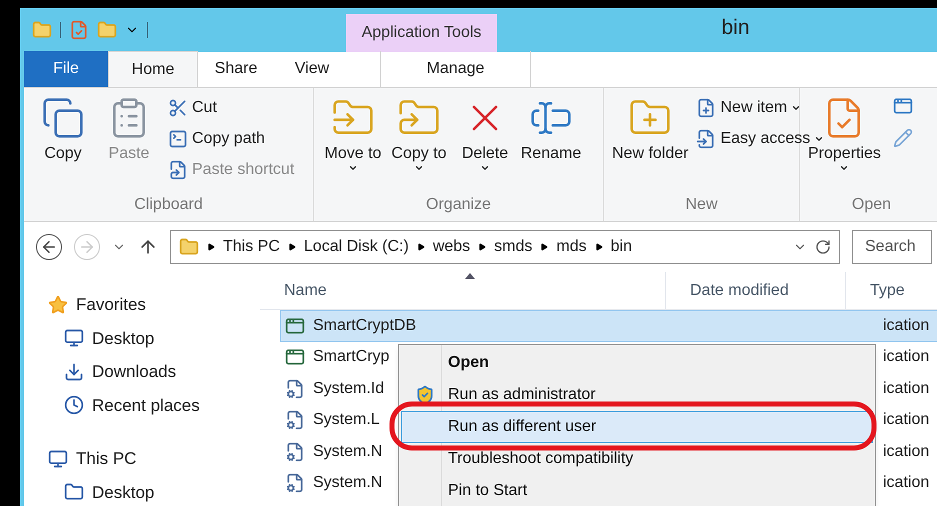 This screenshot has height=506, width=937. What do you see at coordinates (421, 33) in the screenshot?
I see `contextual-tab-header: Application Tools` at bounding box center [421, 33].